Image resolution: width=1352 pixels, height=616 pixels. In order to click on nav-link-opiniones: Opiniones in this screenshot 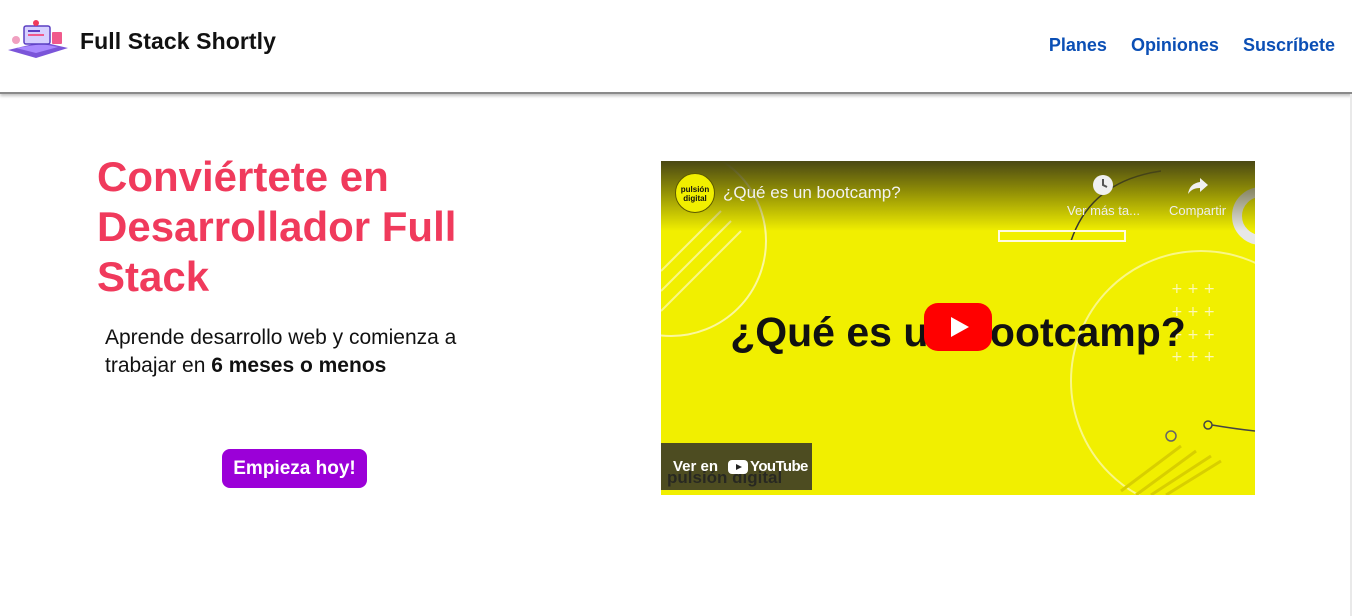, I will do `click(1175, 45)`.